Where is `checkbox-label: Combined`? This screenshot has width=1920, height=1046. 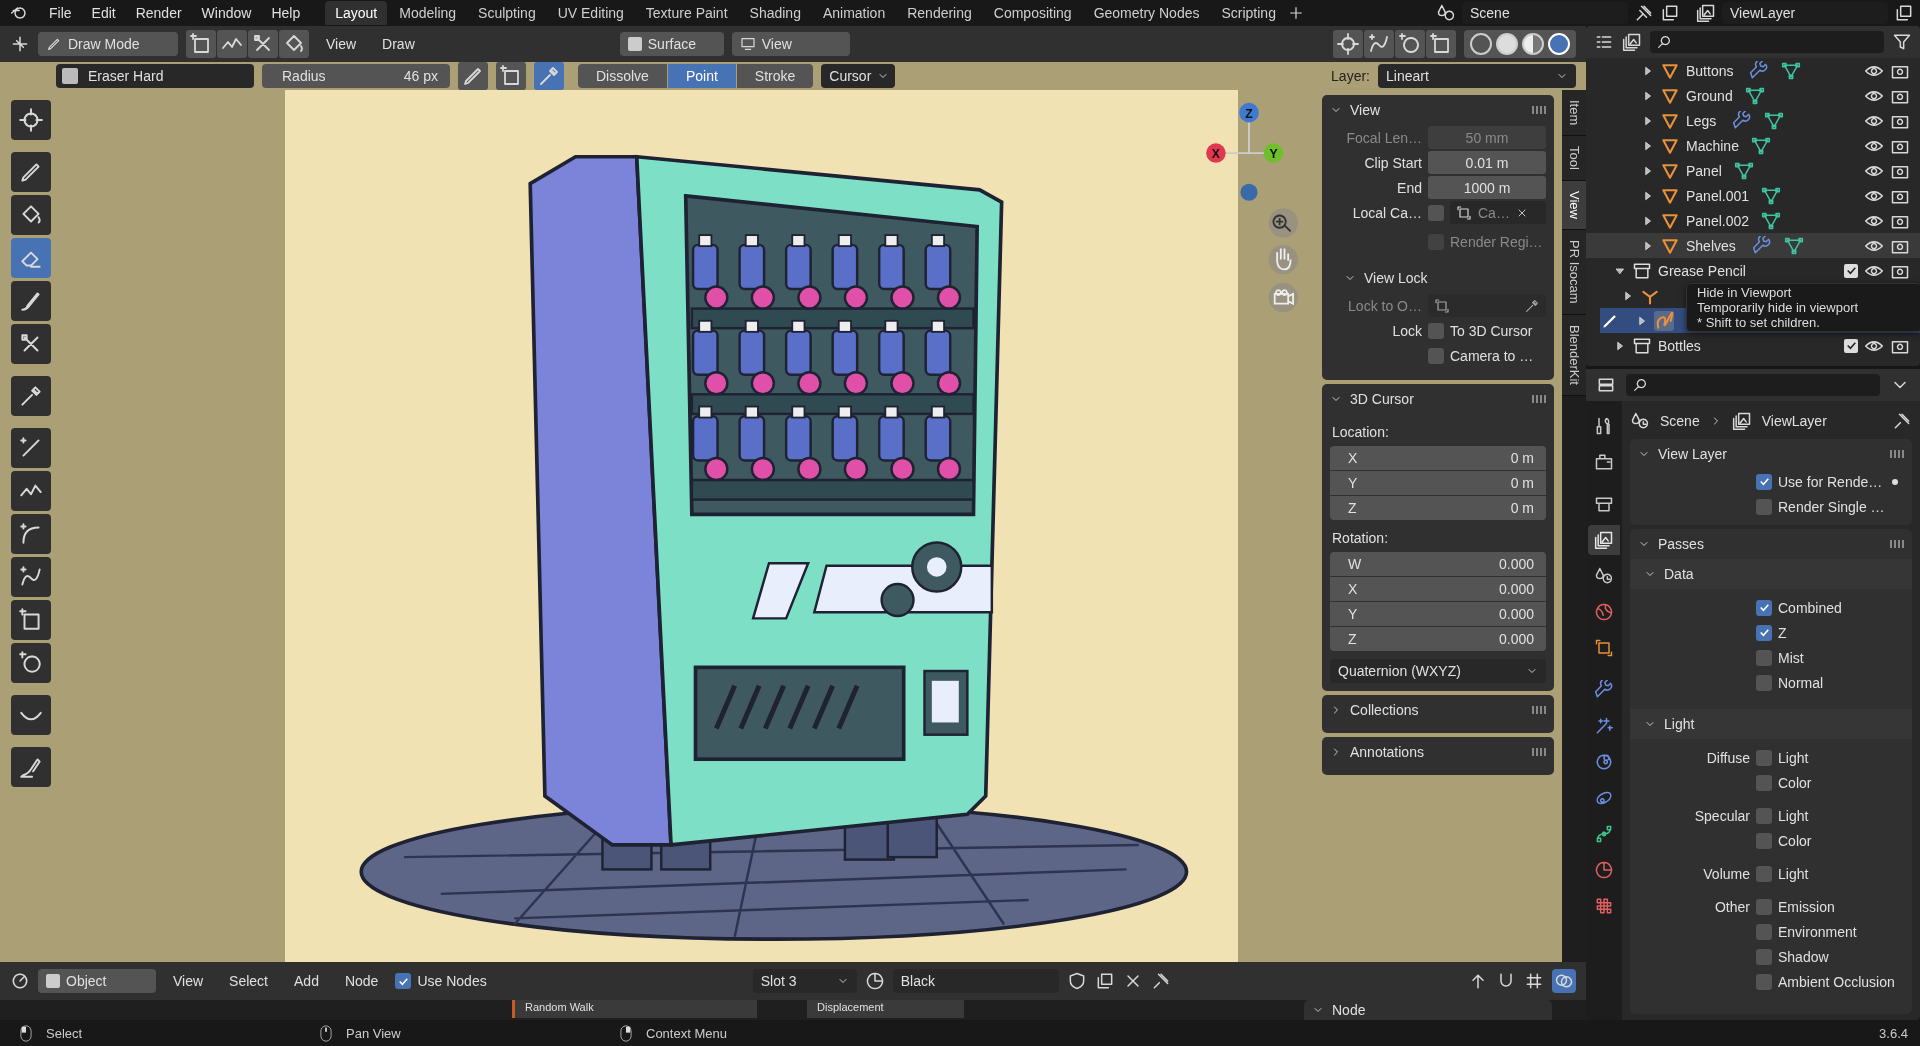 checkbox-label: Combined is located at coordinates (1810, 607).